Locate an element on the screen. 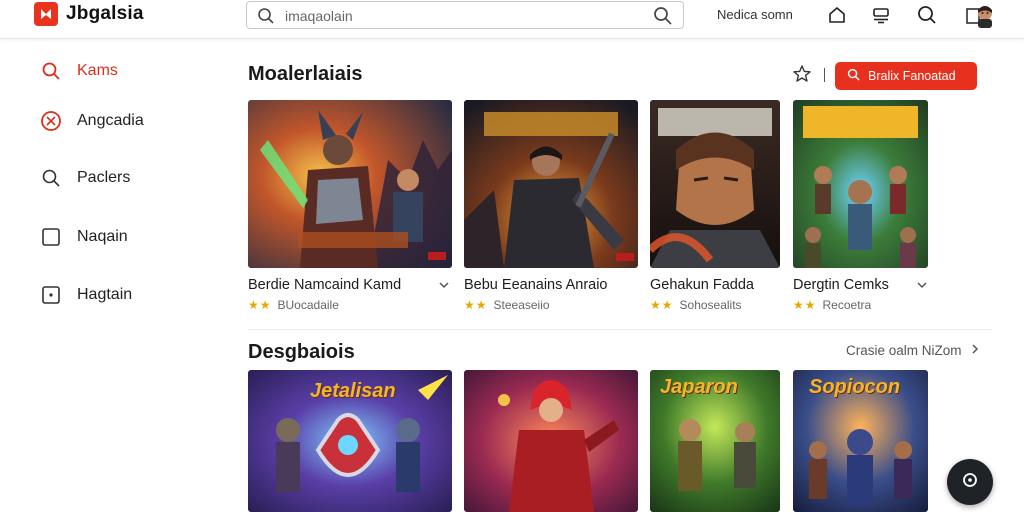 This screenshot has height=512, width=1024. game-card: Jetalisan is located at coordinates (350, 441).